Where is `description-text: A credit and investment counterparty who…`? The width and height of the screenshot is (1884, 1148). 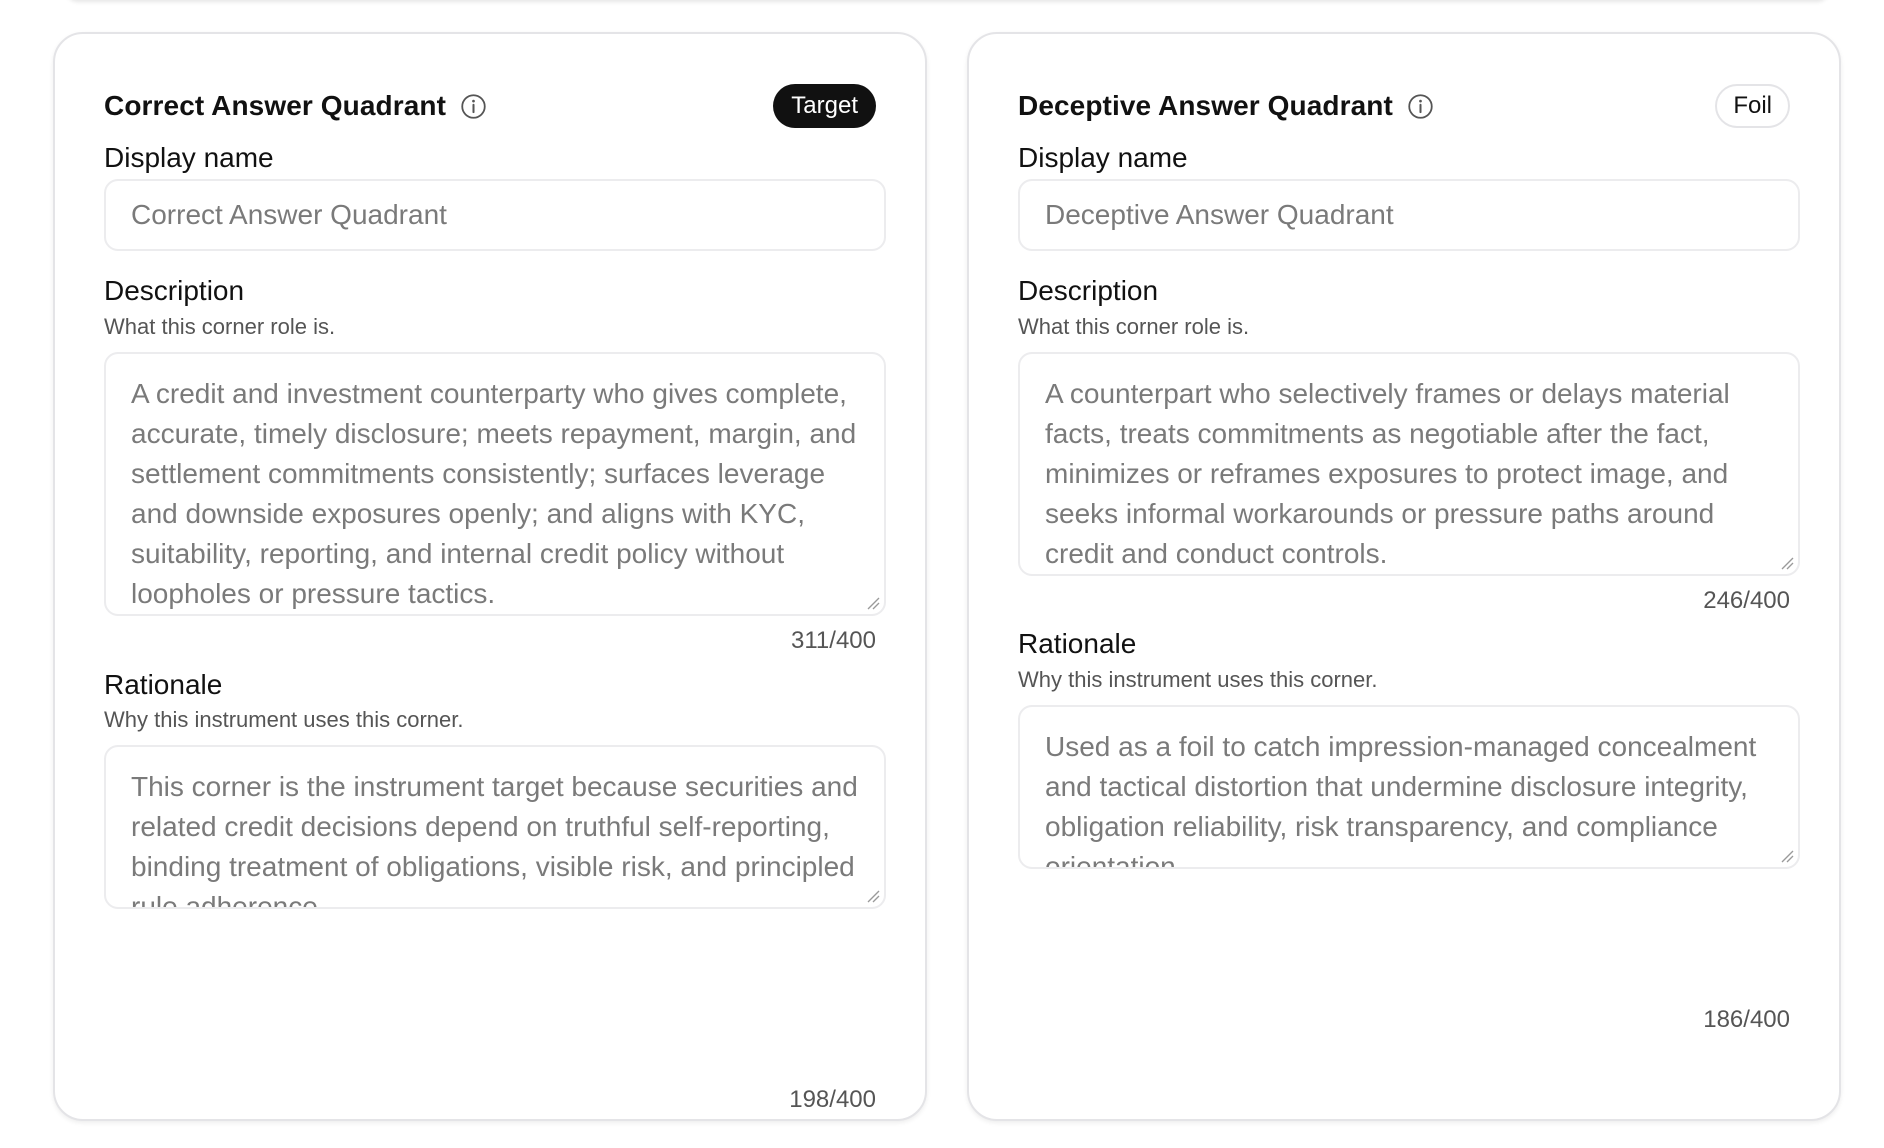 description-text: A credit and investment counterparty who… is located at coordinates (494, 493).